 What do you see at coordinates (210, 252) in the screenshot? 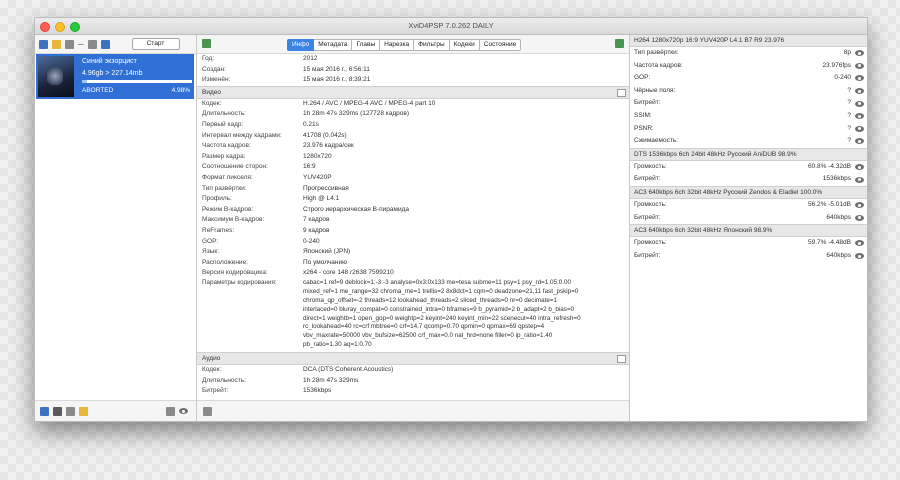
I see `video-label: Язык:` at bounding box center [210, 252].